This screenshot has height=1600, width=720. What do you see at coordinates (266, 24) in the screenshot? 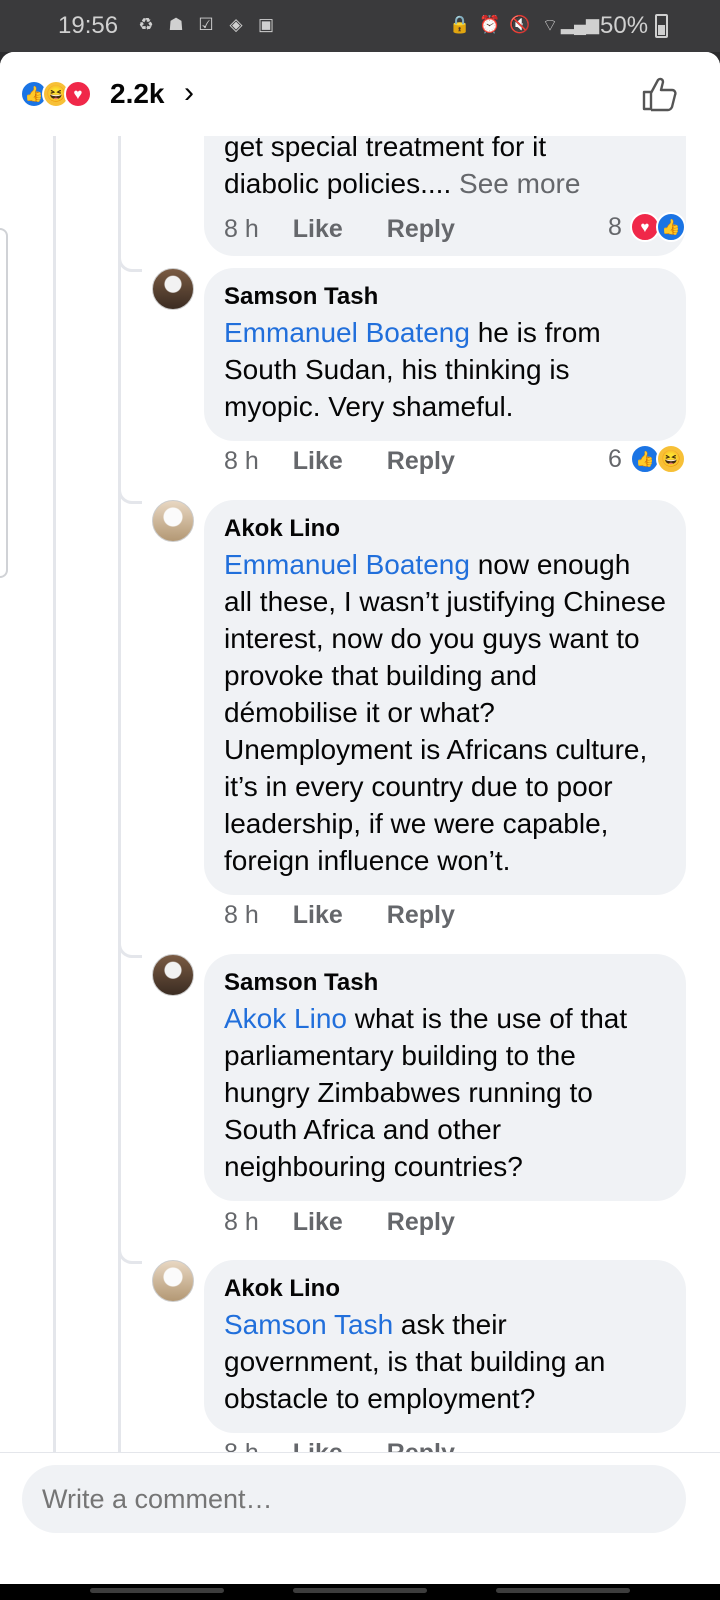
I see `gallery-icon: ▣` at bounding box center [266, 24].